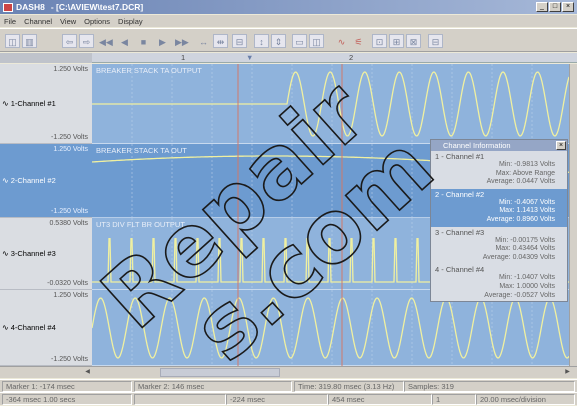 The height and width of the screenshot is (406, 577). I want to click on menu-options: Options, so click(97, 21).